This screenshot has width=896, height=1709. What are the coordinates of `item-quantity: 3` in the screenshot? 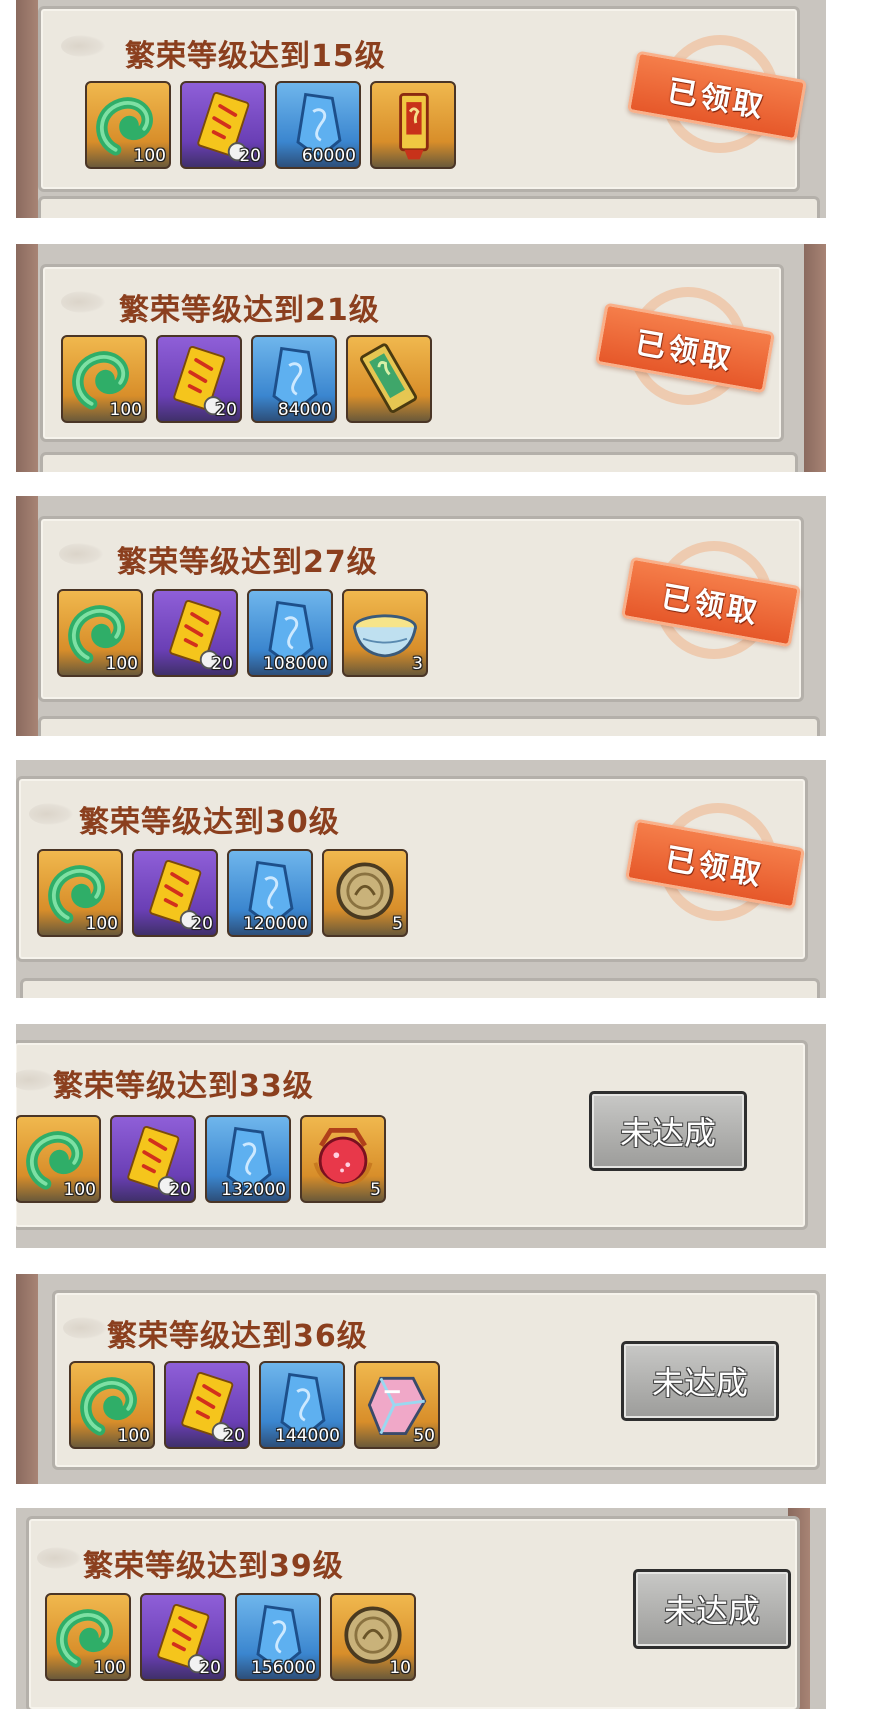 It's located at (417, 664).